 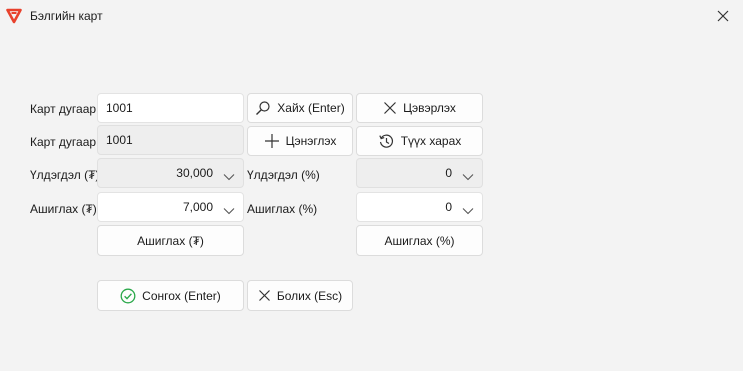 What do you see at coordinates (282, 209) in the screenshot?
I see `use-percent-label: Ашиглах (%)` at bounding box center [282, 209].